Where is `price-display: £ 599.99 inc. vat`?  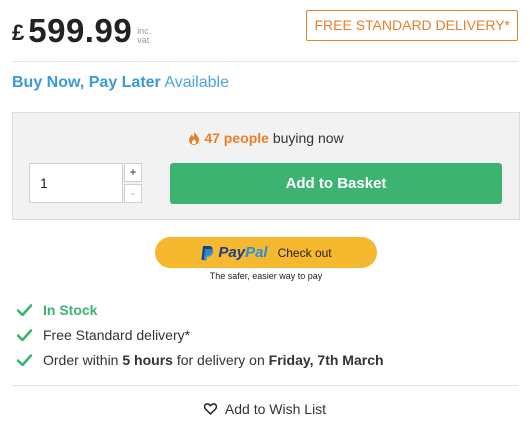 price-display: £ 599.99 inc. vat is located at coordinates (81, 31).